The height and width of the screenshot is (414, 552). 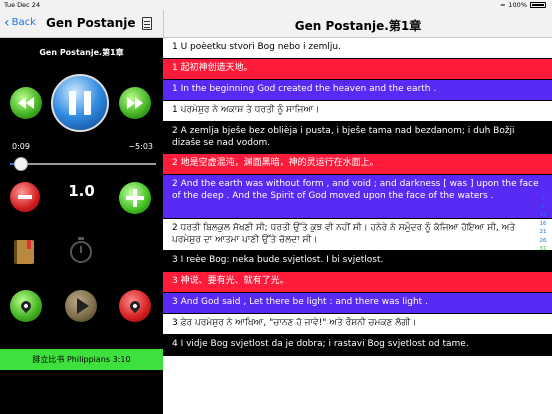 What do you see at coordinates (140, 146) in the screenshot?
I see `remaining-time: −5:03` at bounding box center [140, 146].